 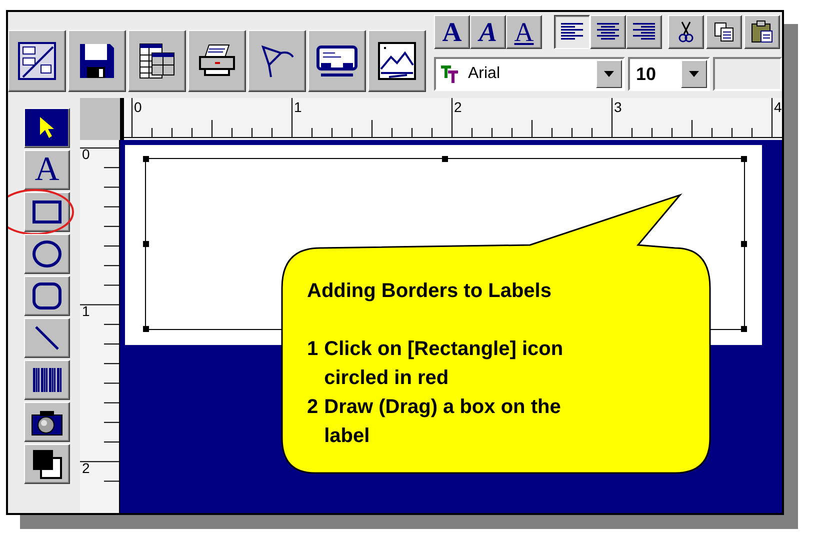 I want to click on printer-icon, so click(x=217, y=61).